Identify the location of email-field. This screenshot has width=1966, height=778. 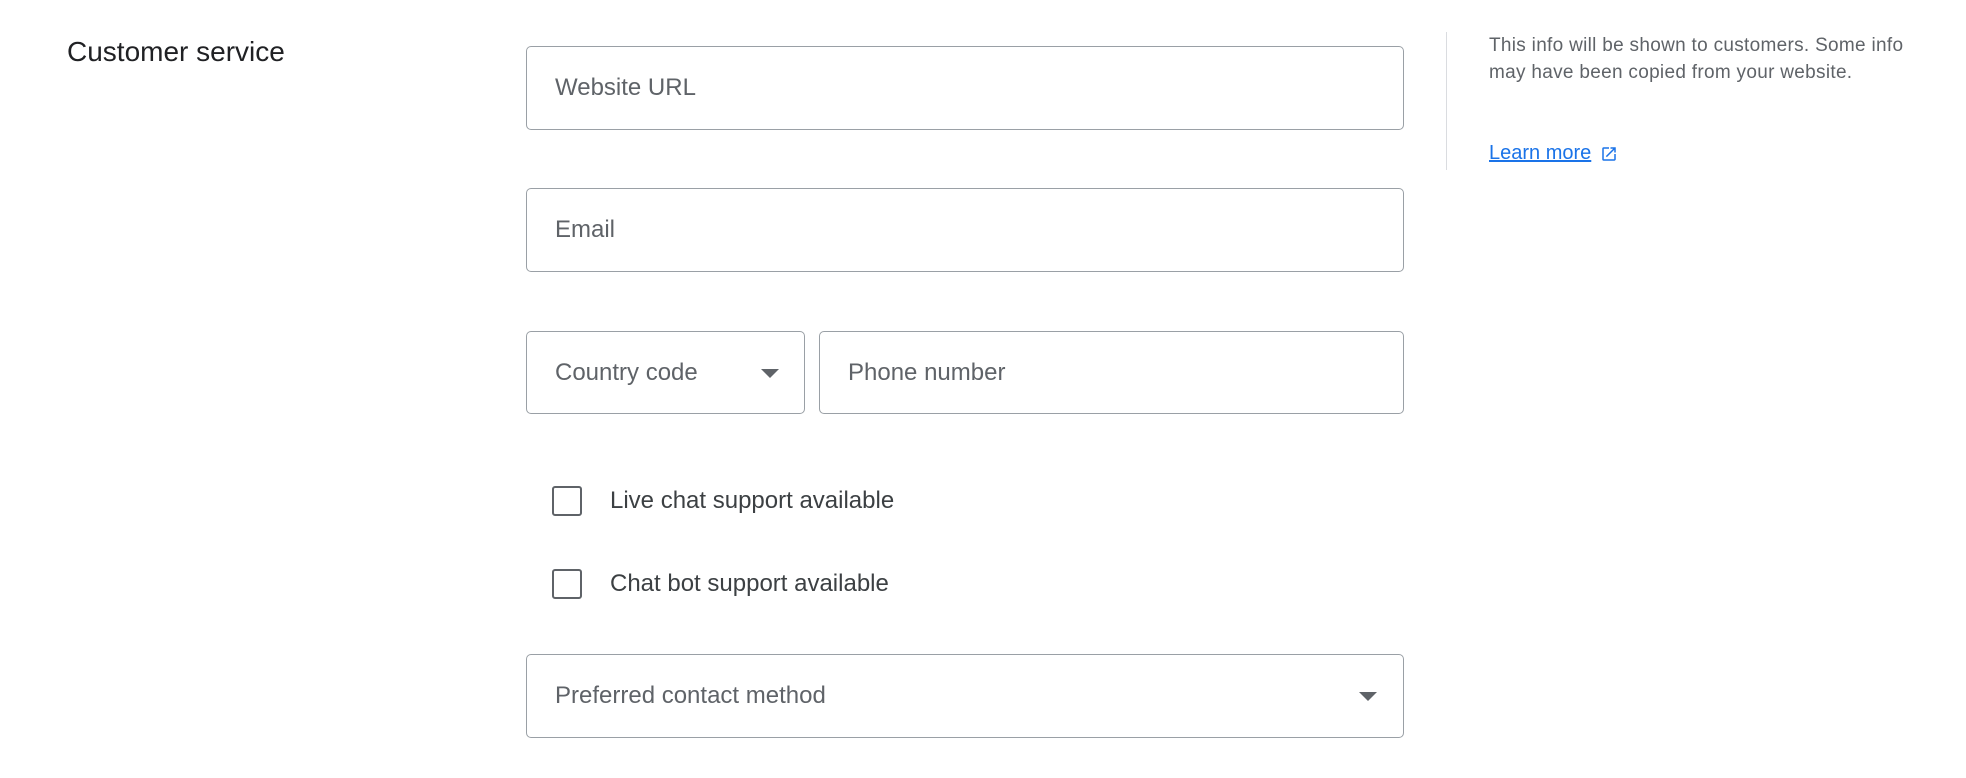
(965, 230).